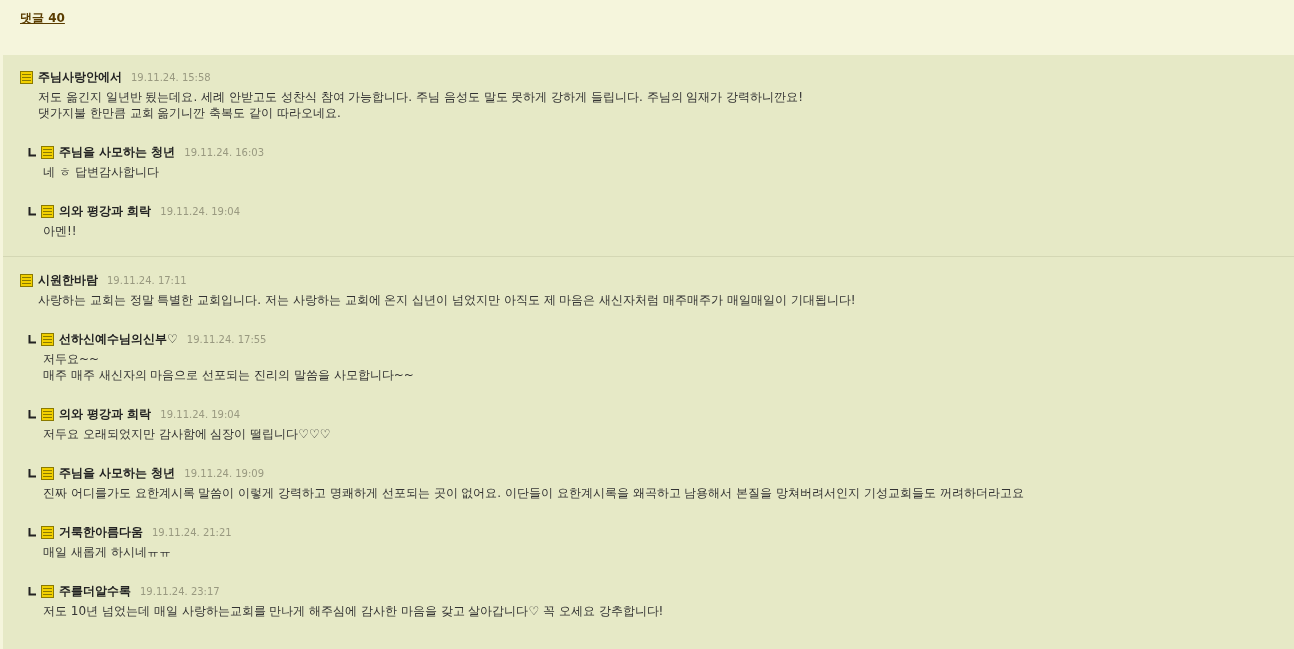  I want to click on author-name: 시원한바람, so click(68, 280).